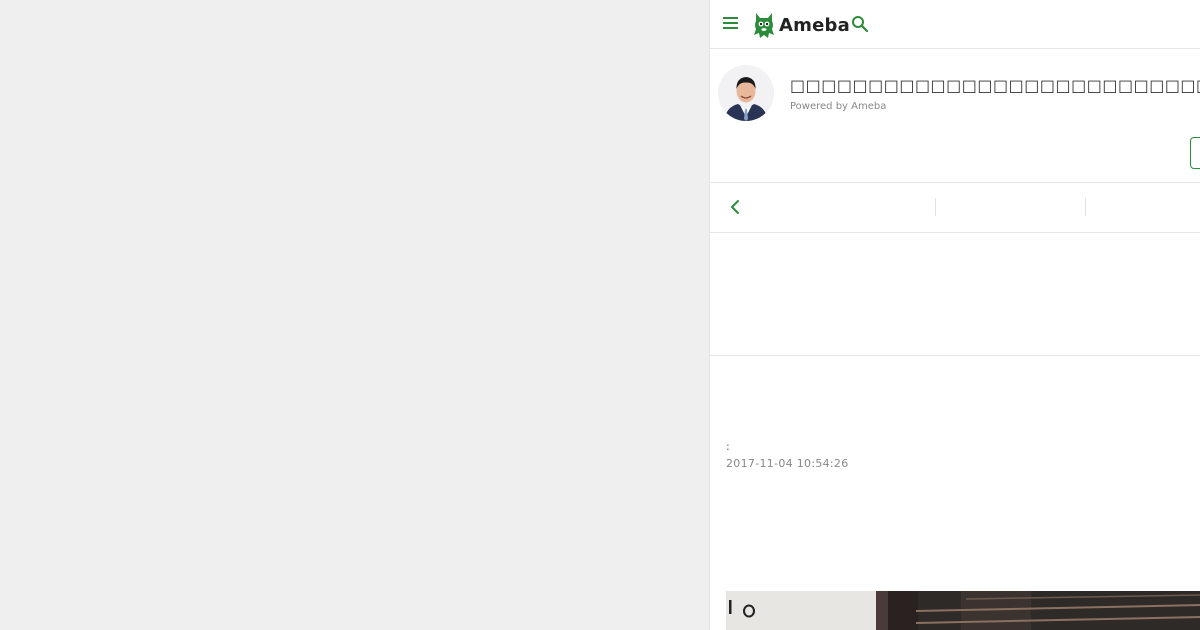 Image resolution: width=1200 pixels, height=630 pixels. Describe the element at coordinates (764, 25) in the screenshot. I see `ameba-mascot-icon` at that location.